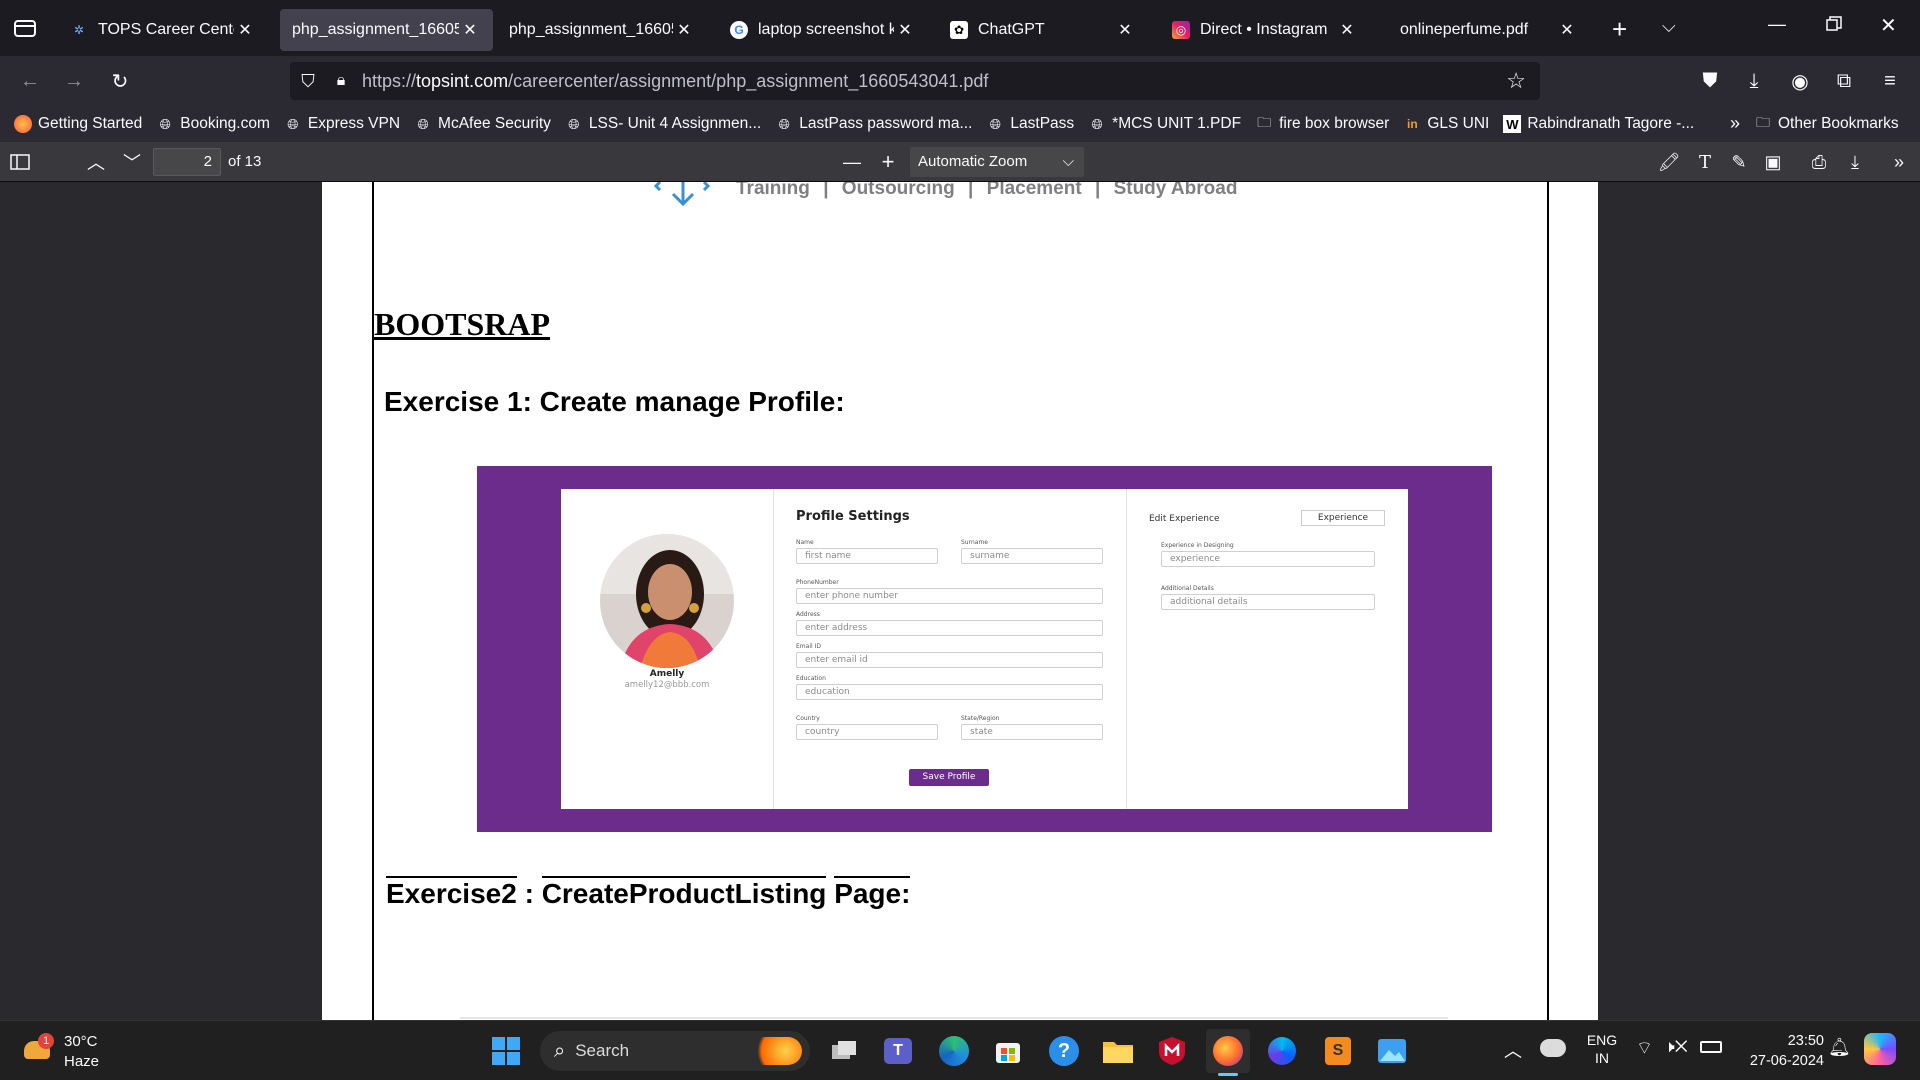 This screenshot has height=1080, width=1920. I want to click on text-icon: T, so click(1705, 162).